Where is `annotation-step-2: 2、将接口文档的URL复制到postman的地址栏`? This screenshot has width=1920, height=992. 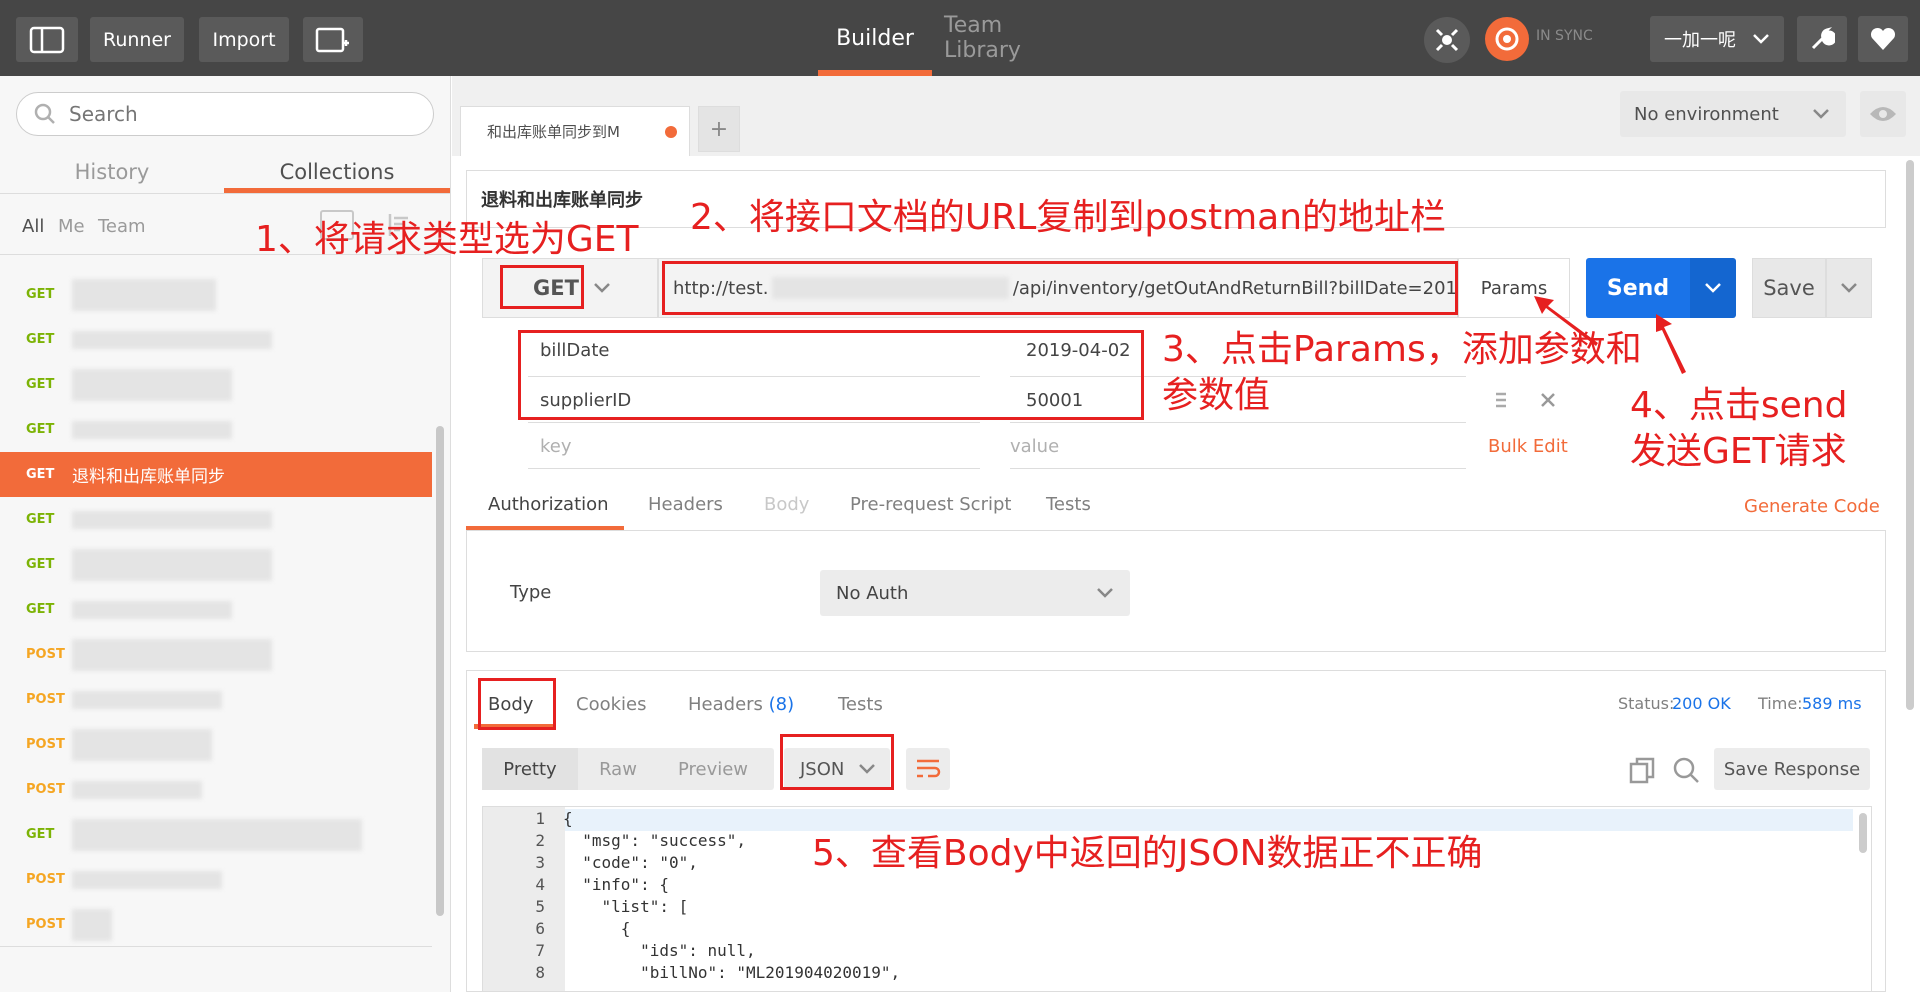
annotation-step-2: 2、将接口文档的URL复制到postman的地址栏 is located at coordinates (1068, 217).